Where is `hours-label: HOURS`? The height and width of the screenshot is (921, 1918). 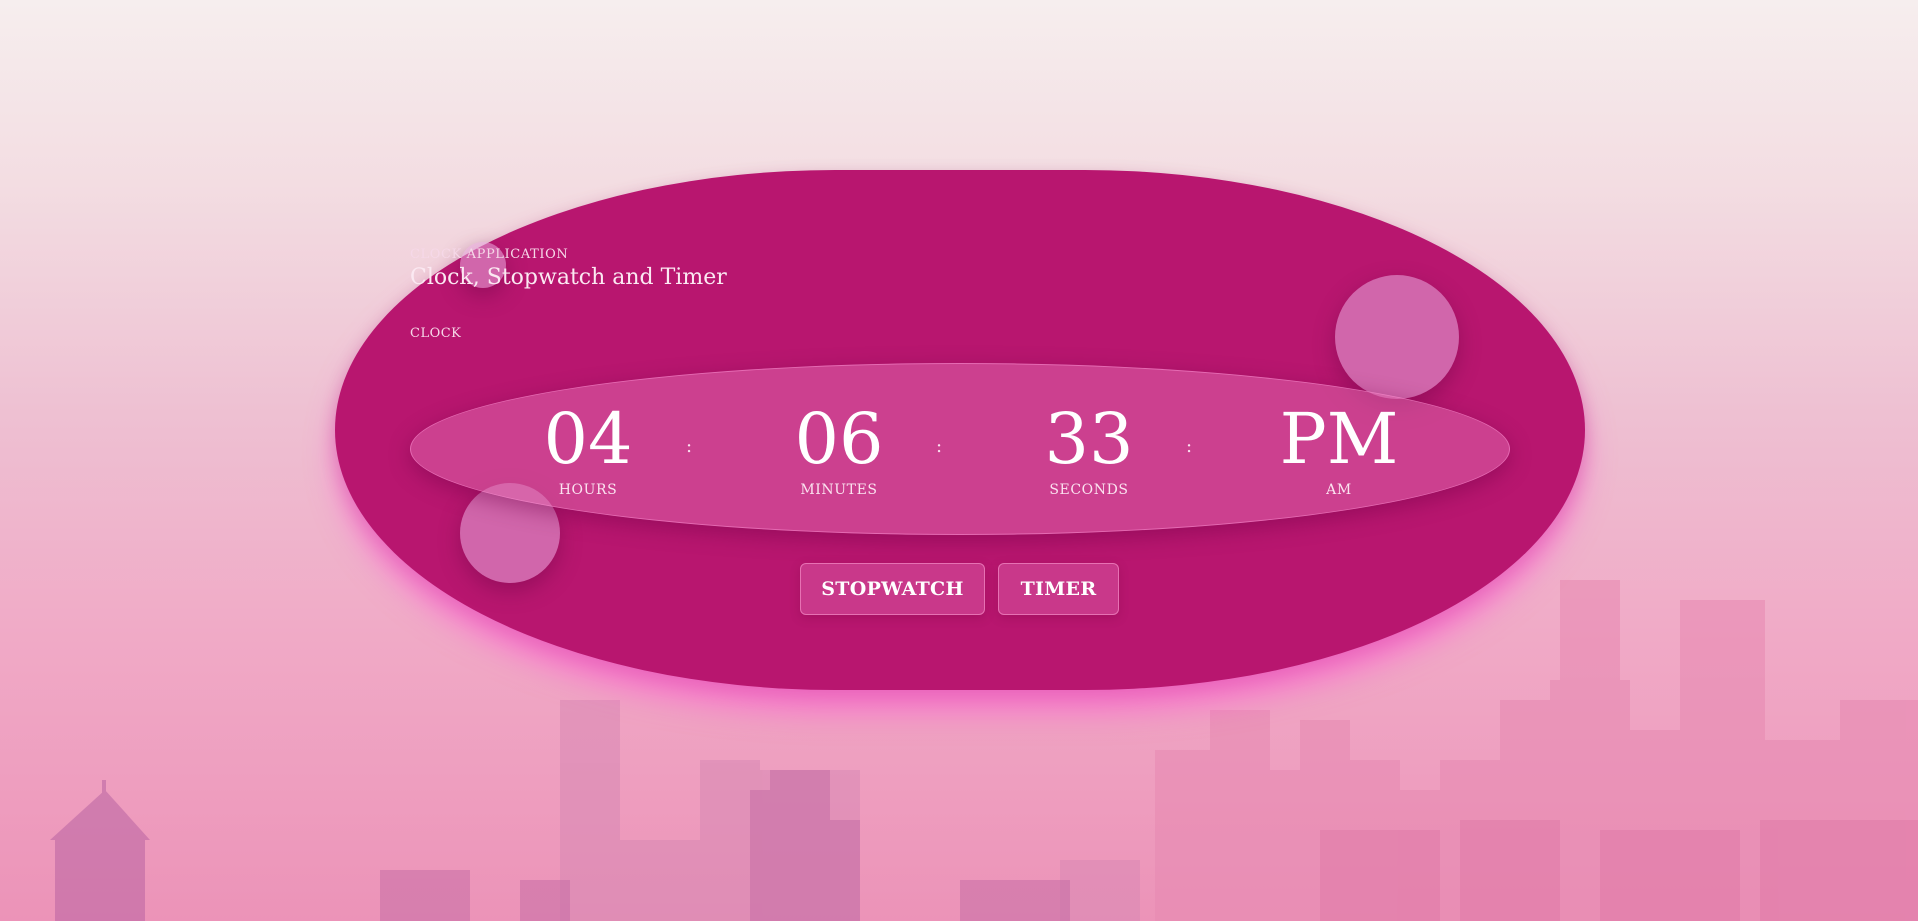 hours-label: HOURS is located at coordinates (588, 490).